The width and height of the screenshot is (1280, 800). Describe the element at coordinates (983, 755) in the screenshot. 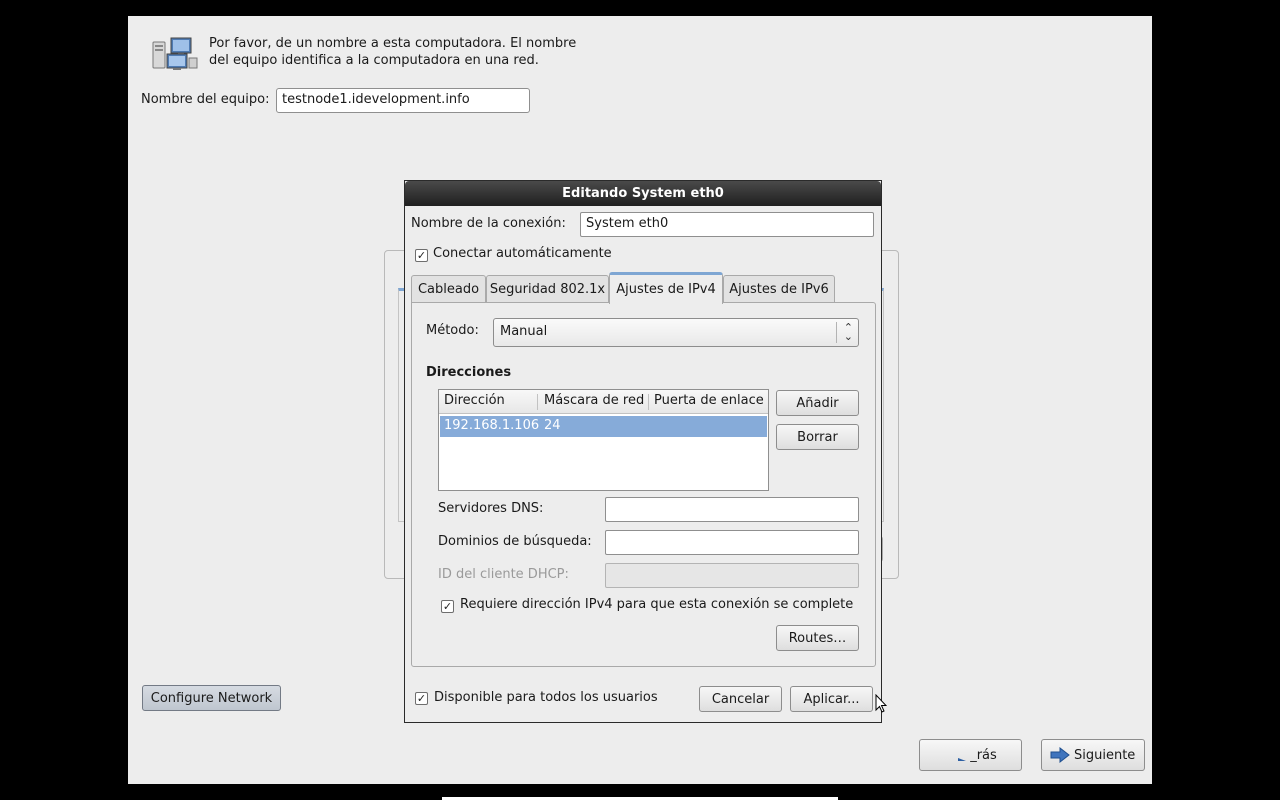

I see `back-button-label: _rás` at that location.